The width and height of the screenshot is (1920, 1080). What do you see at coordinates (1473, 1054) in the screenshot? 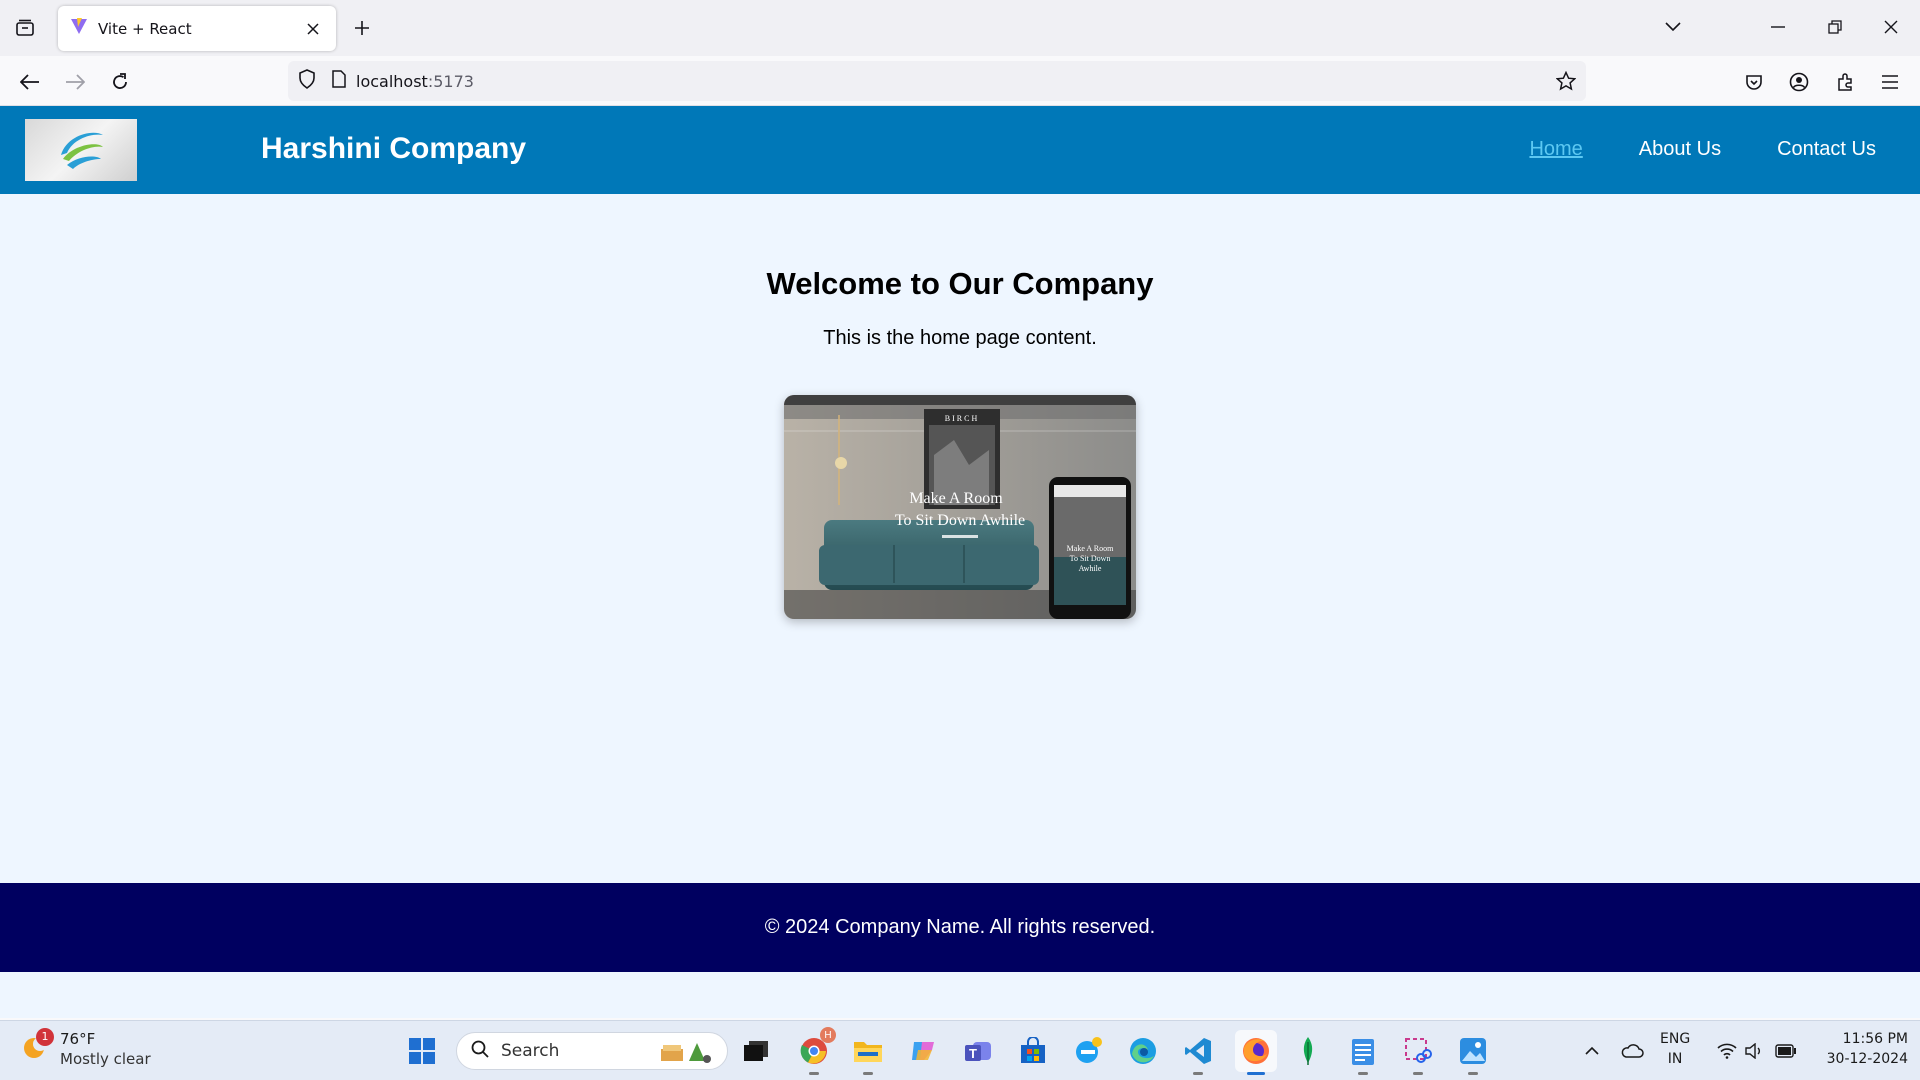
I see `photos-icon` at bounding box center [1473, 1054].